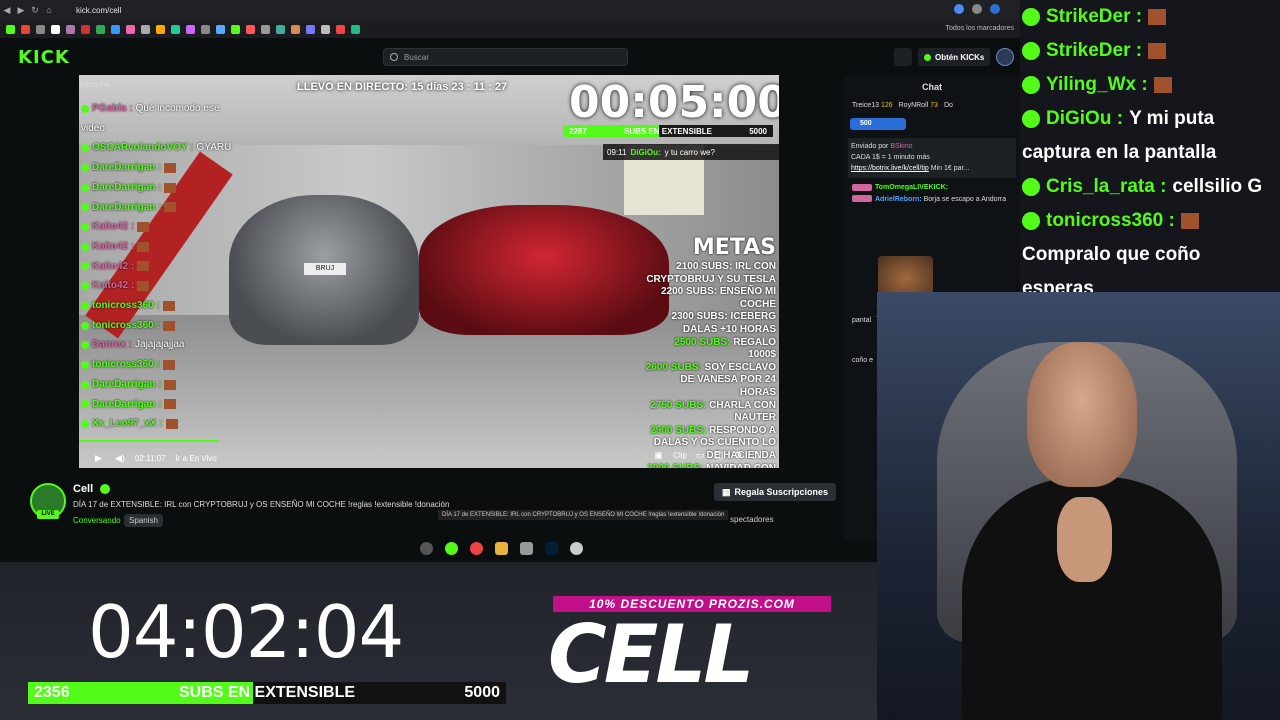 This screenshot has width=1280, height=720. I want to click on chrome-icon, so click(476, 548).